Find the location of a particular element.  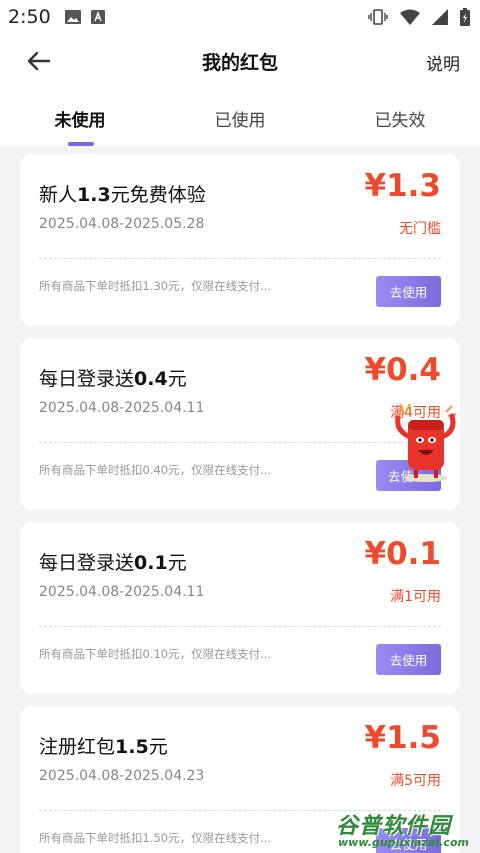

card-title: 每日登录送0.4元 is located at coordinates (113, 379).